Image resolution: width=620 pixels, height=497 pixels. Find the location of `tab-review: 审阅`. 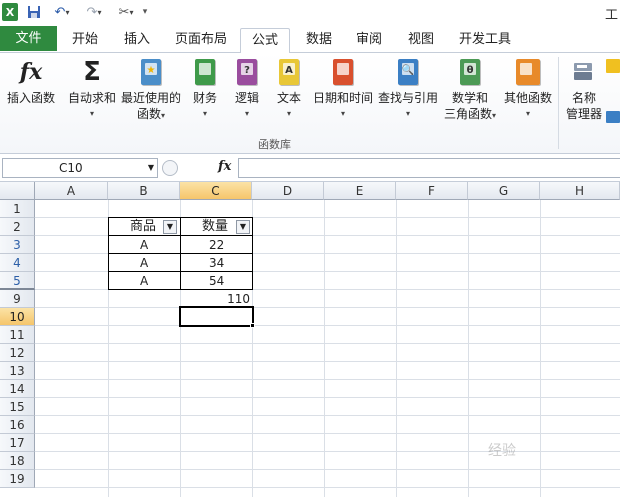

tab-review: 审阅 is located at coordinates (369, 40).